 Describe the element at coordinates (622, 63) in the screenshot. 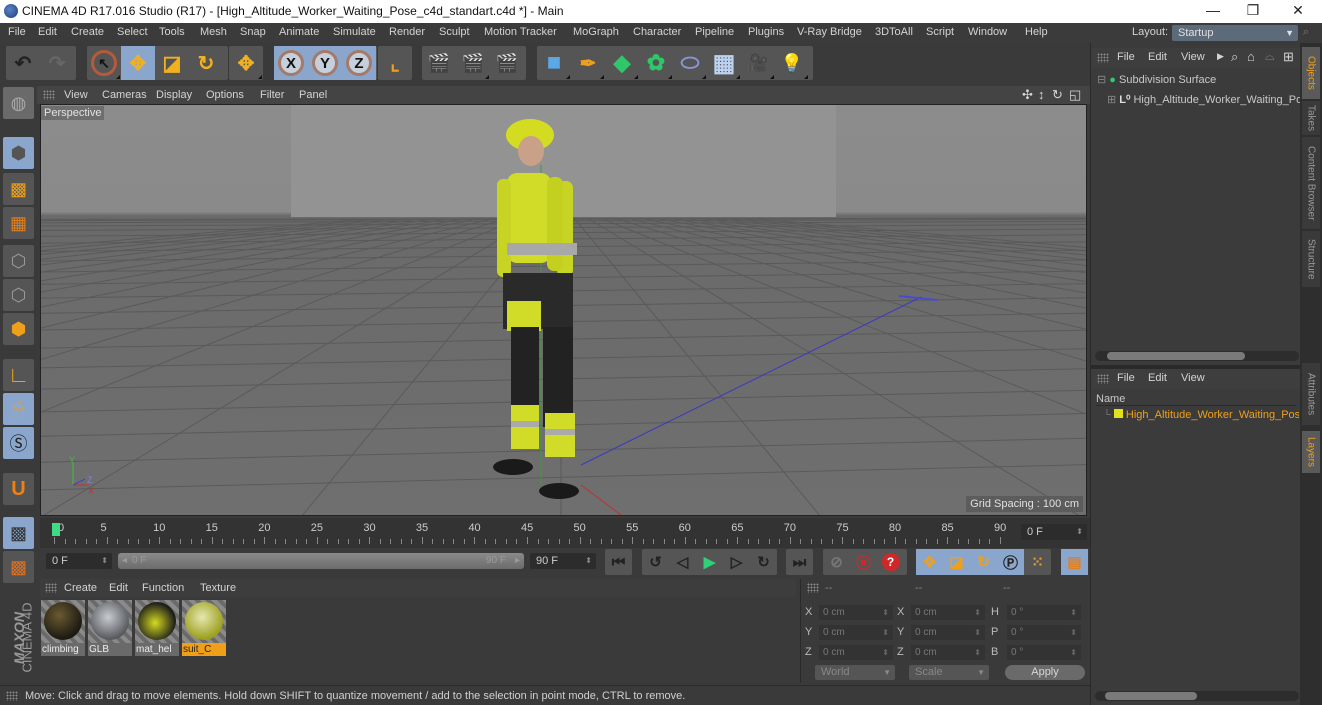

I see `subdivision-surface-button: ◆` at that location.